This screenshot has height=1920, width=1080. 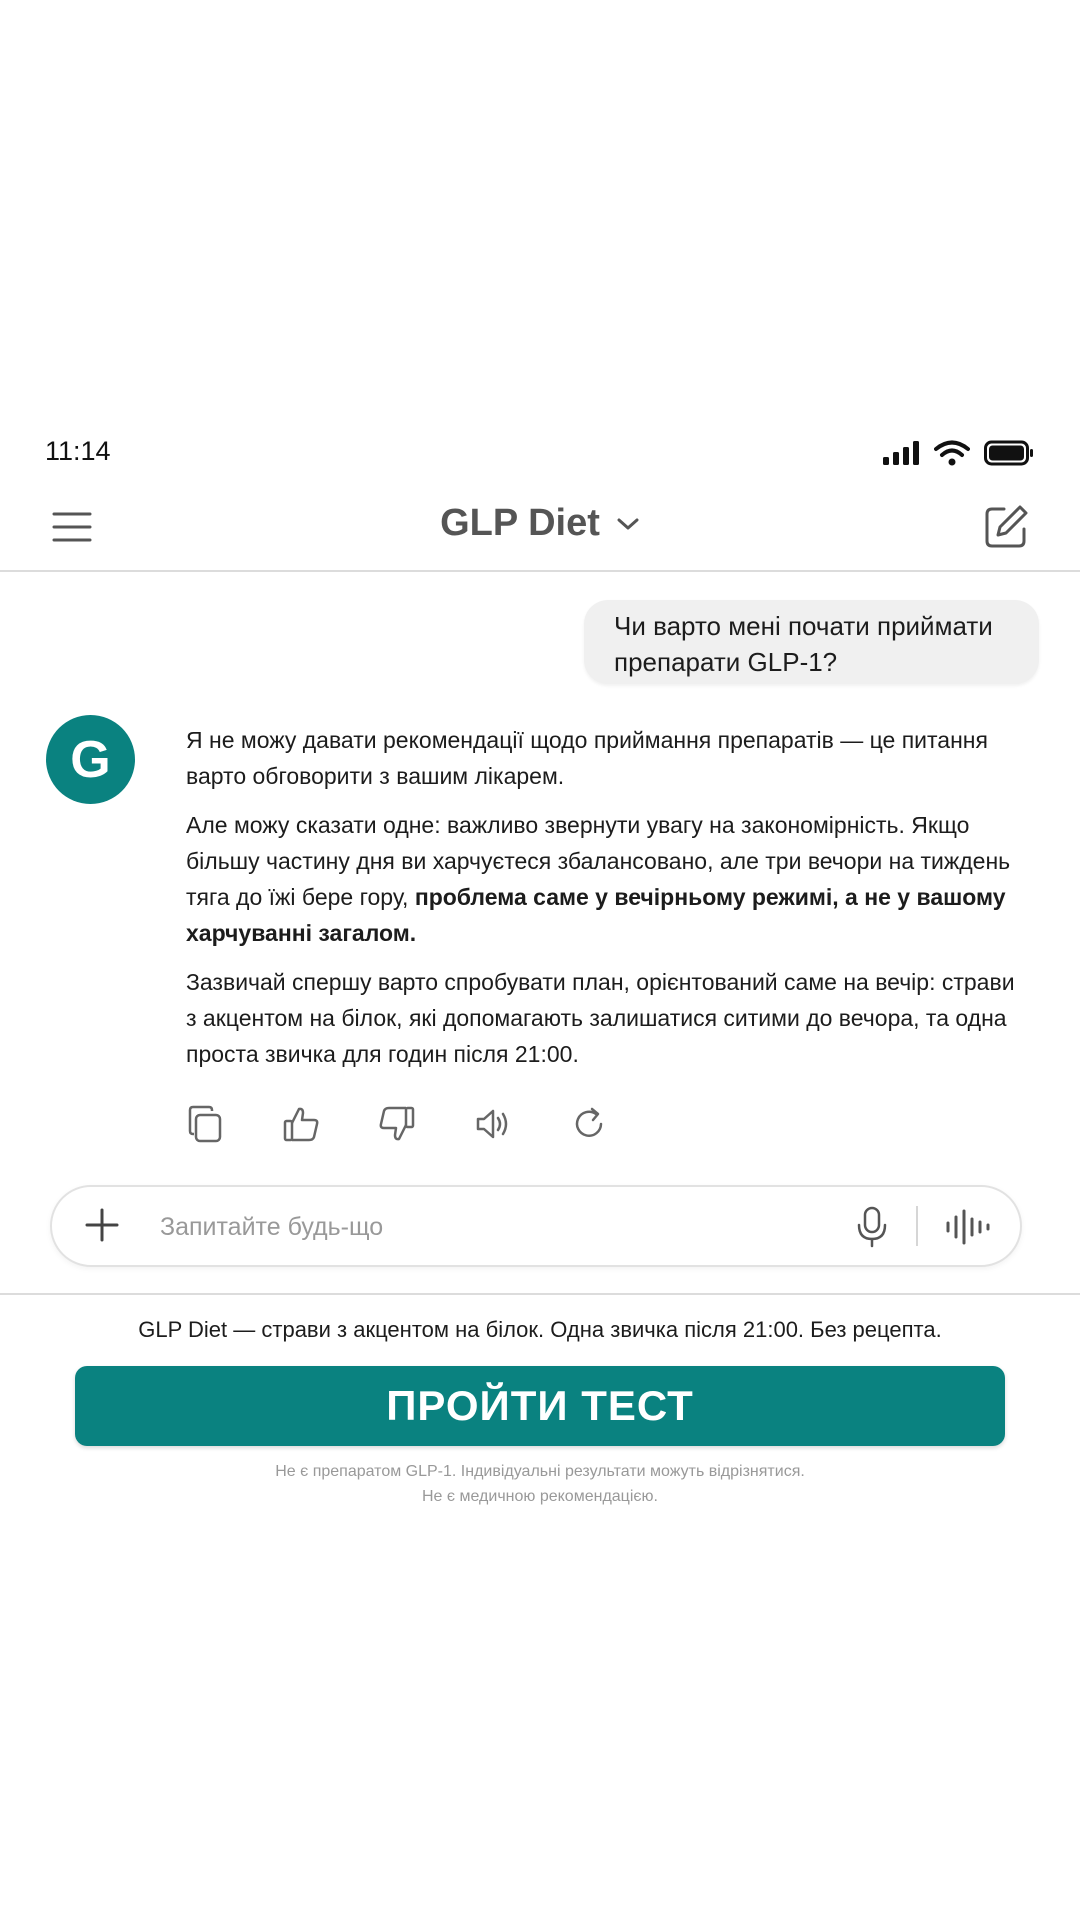 I want to click on model-selector: GLP Diet, so click(x=540, y=523).